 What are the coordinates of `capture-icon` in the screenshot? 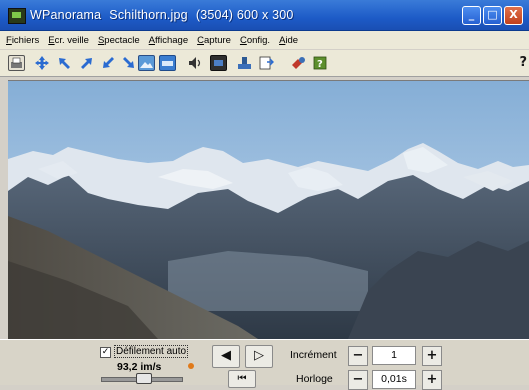 It's located at (244, 63).